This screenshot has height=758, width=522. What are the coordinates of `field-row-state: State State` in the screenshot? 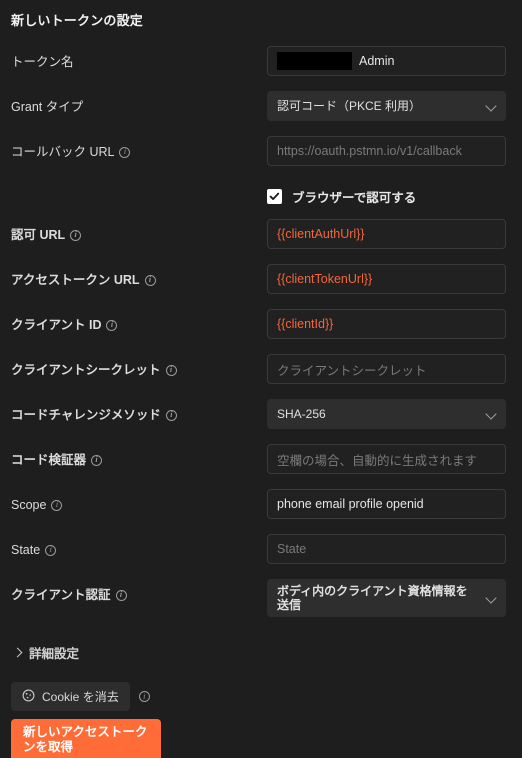 It's located at (261, 556).